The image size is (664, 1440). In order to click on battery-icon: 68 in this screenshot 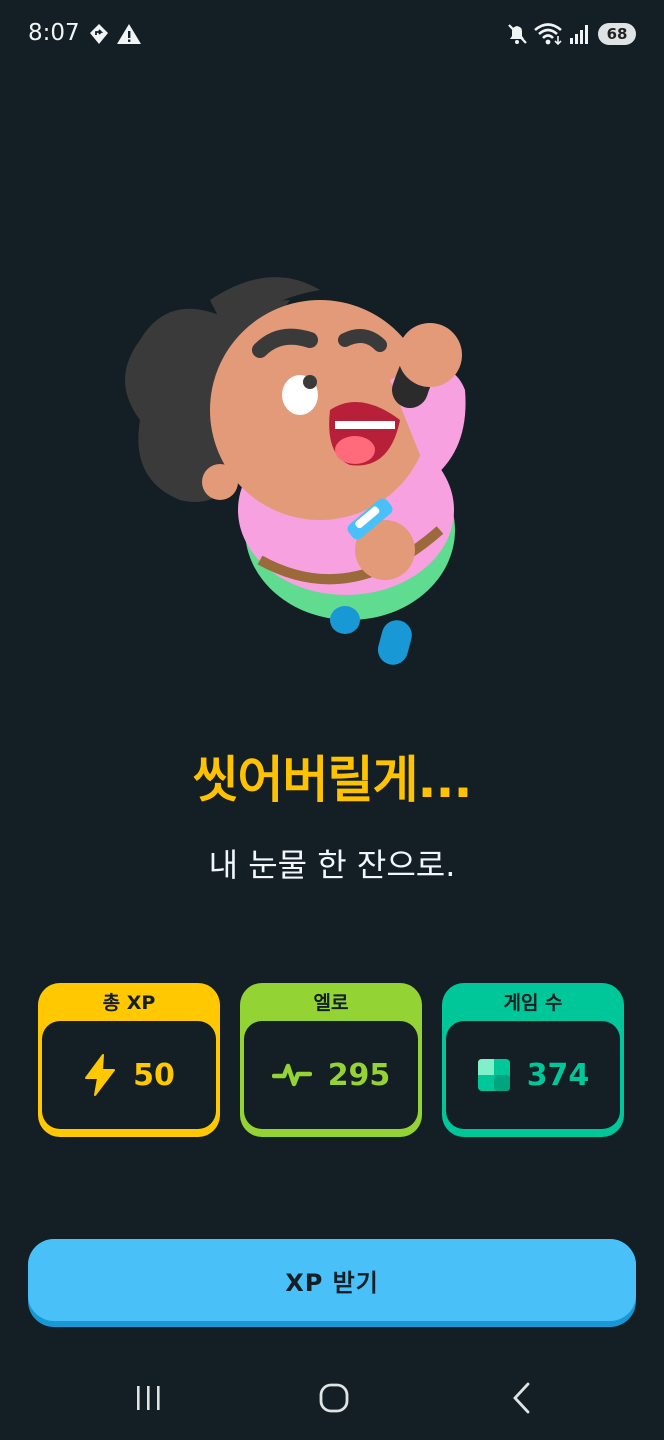, I will do `click(617, 34)`.